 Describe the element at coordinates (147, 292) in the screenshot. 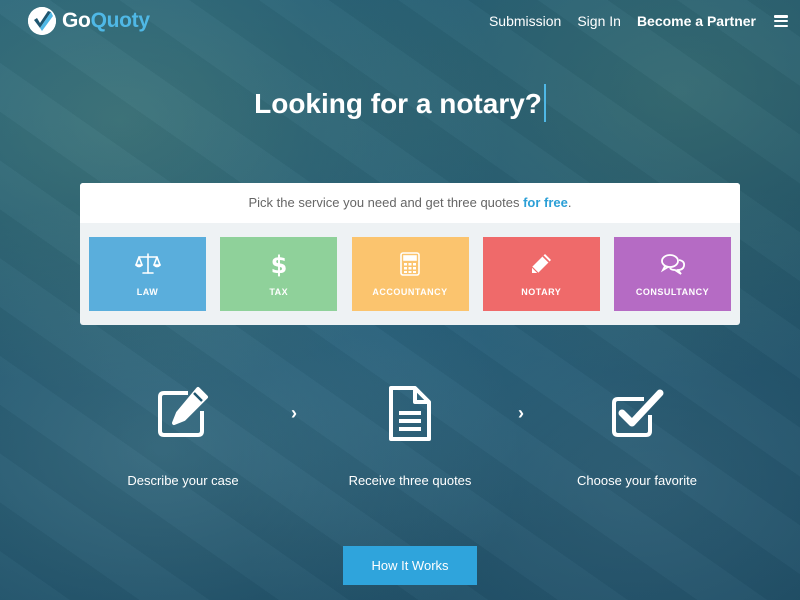

I see `service-tile-label: LAW` at that location.